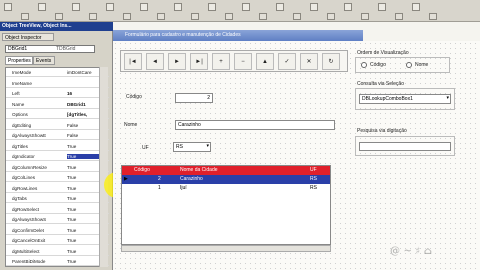  Describe the element at coordinates (159, 179) in the screenshot. I see `grid-cell: 2` at that location.